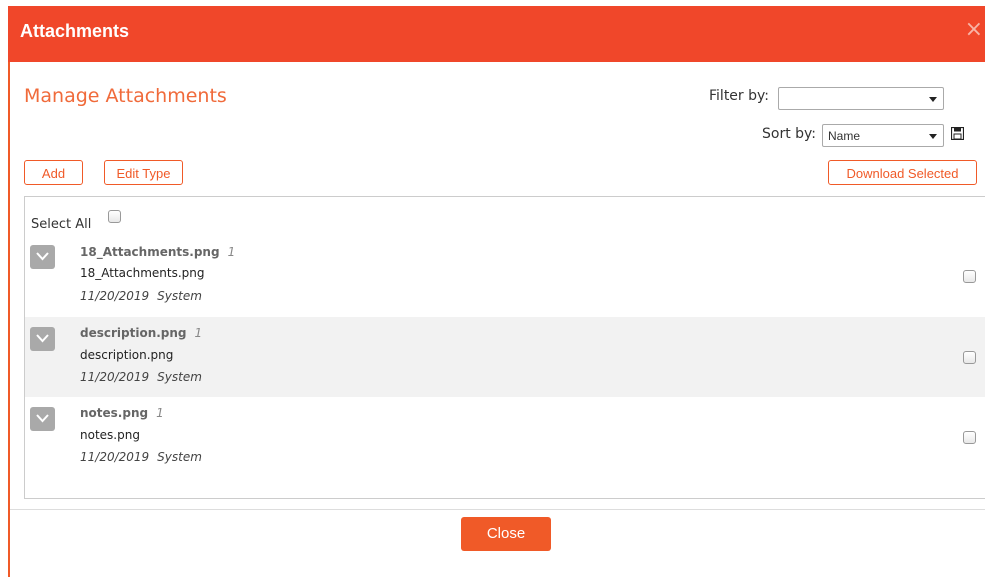  I want to click on attachment-name: notes.png 1, so click(122, 413).